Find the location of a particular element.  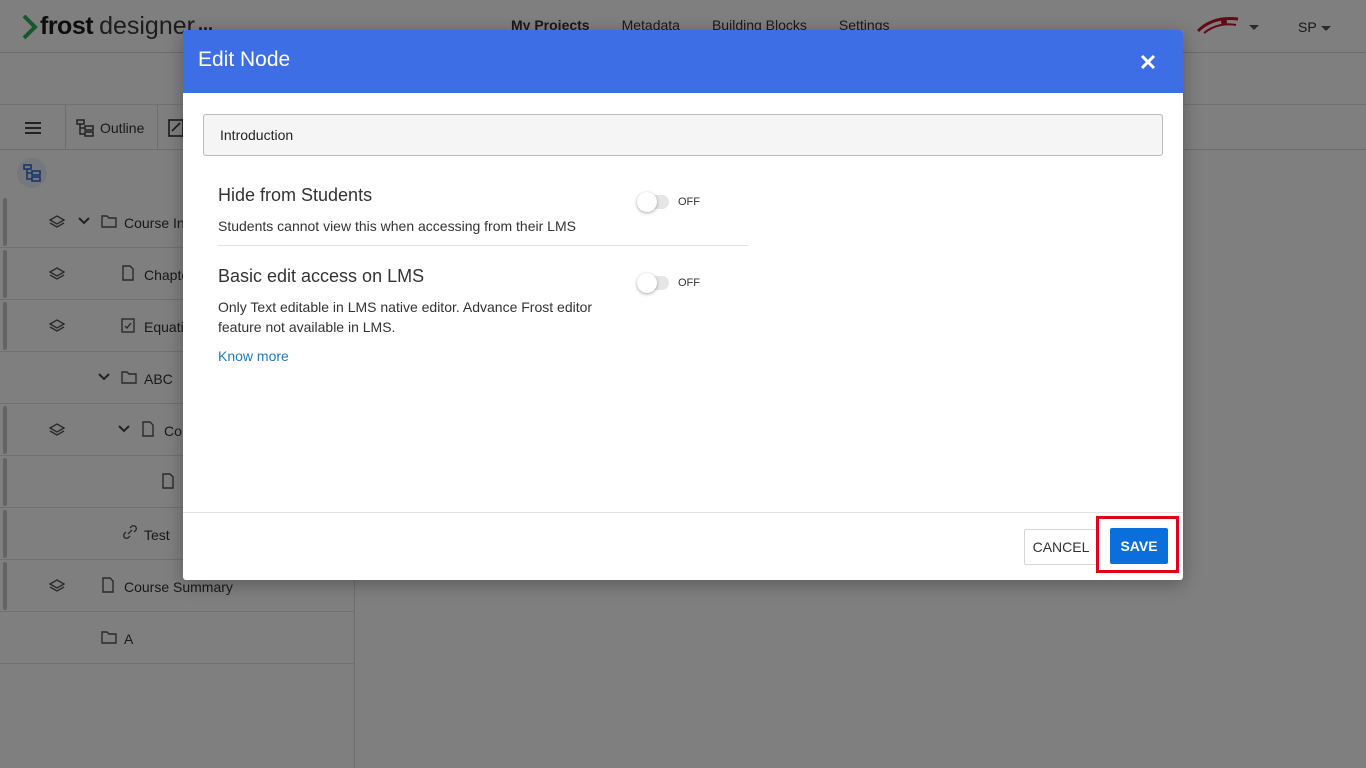

node-name-input is located at coordinates (683, 135).